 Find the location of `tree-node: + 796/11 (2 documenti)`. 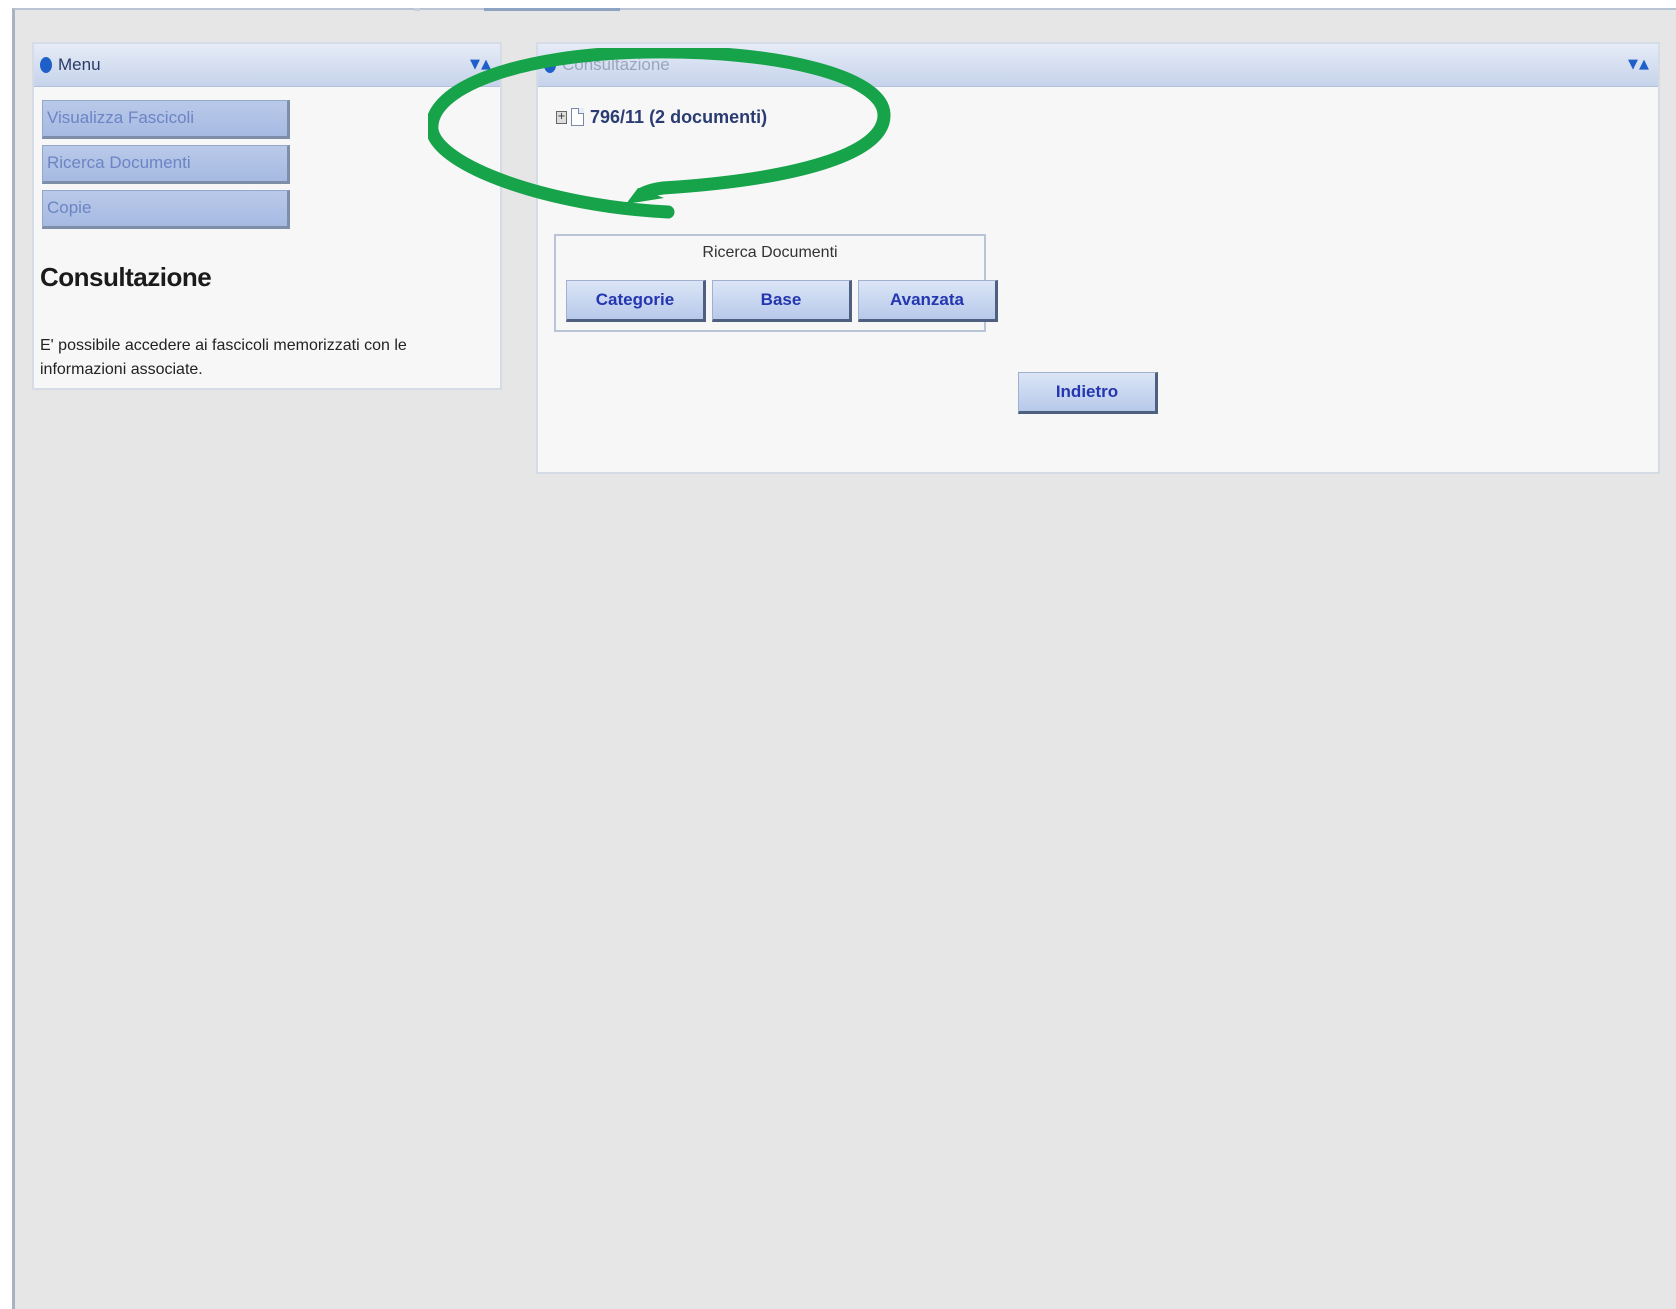

tree-node: + 796/11 (2 documenti) is located at coordinates (661, 117).